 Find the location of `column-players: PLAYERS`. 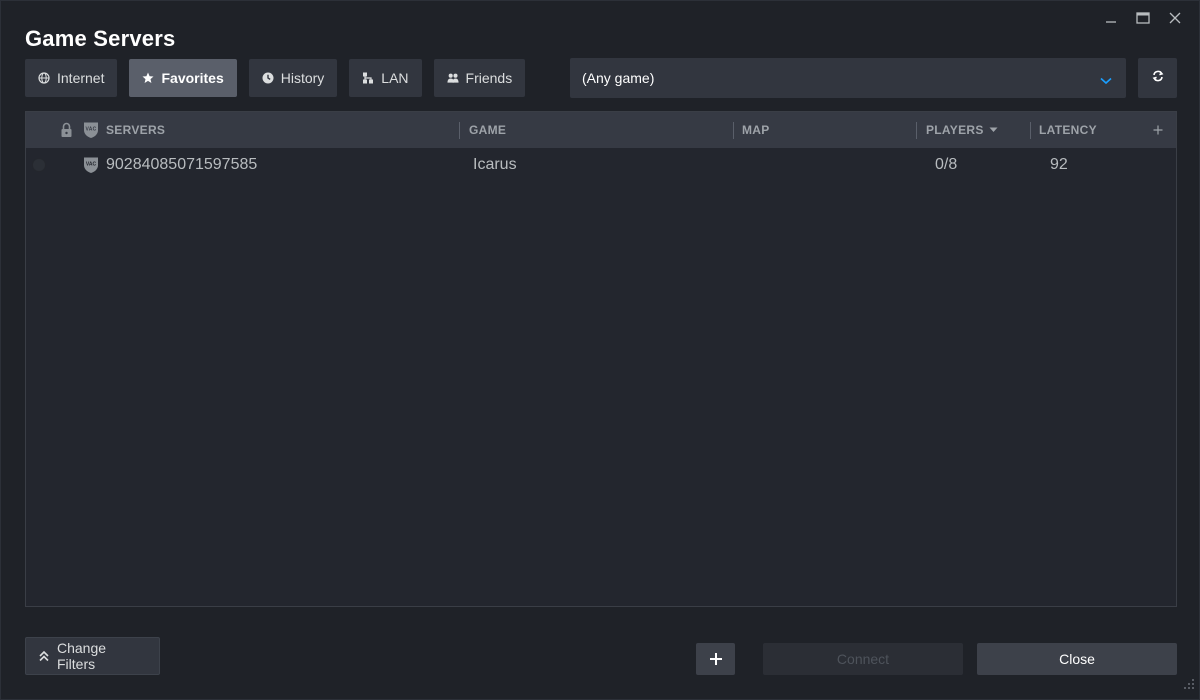

column-players: PLAYERS is located at coordinates (962, 130).